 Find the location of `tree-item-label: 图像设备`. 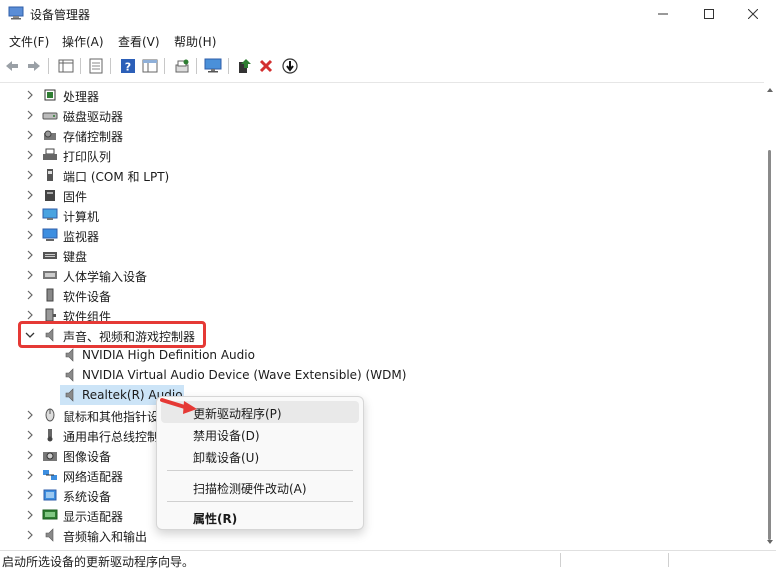

tree-item-label: 图像设备 is located at coordinates (87, 457).